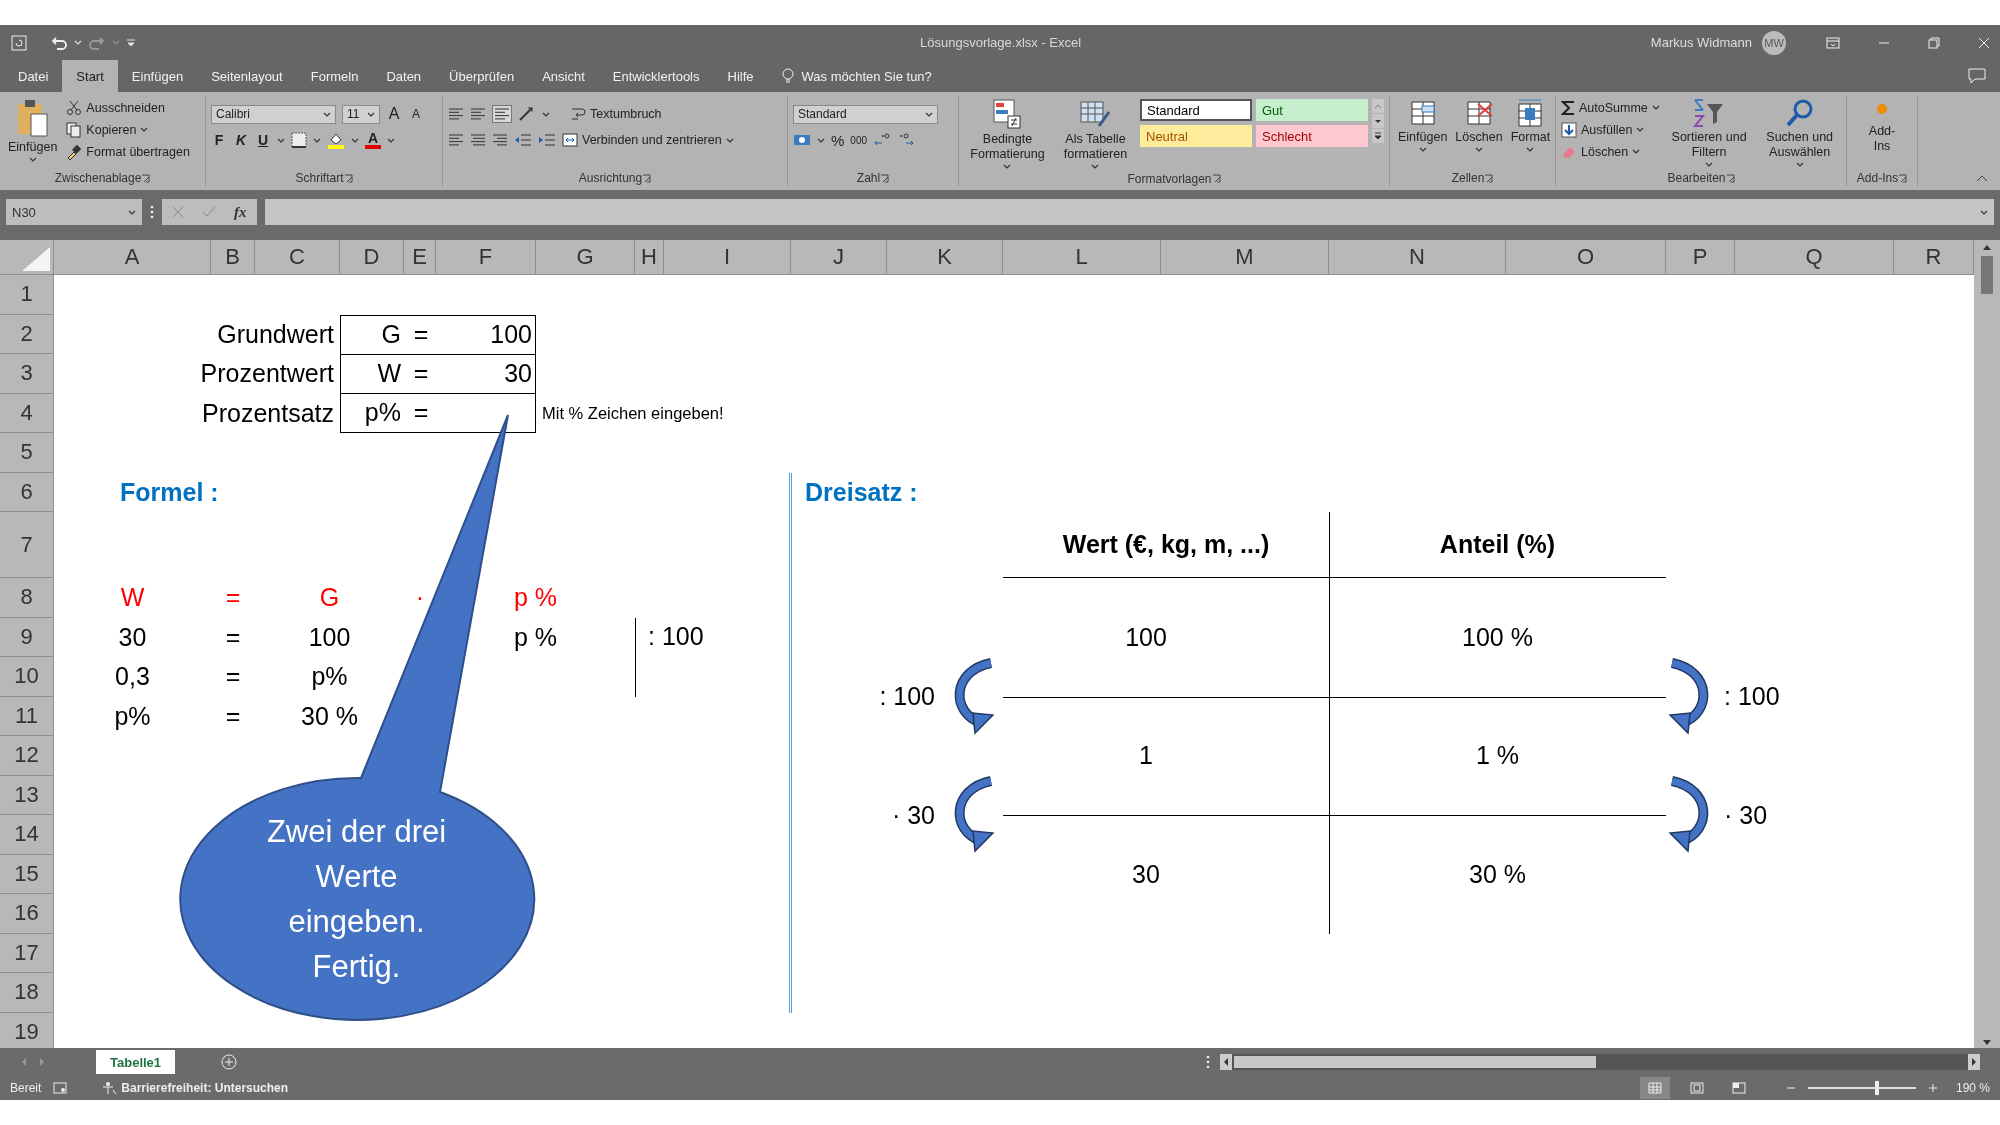 Image resolution: width=2000 pixels, height=1125 pixels. I want to click on align-center-icon, so click(478, 140).